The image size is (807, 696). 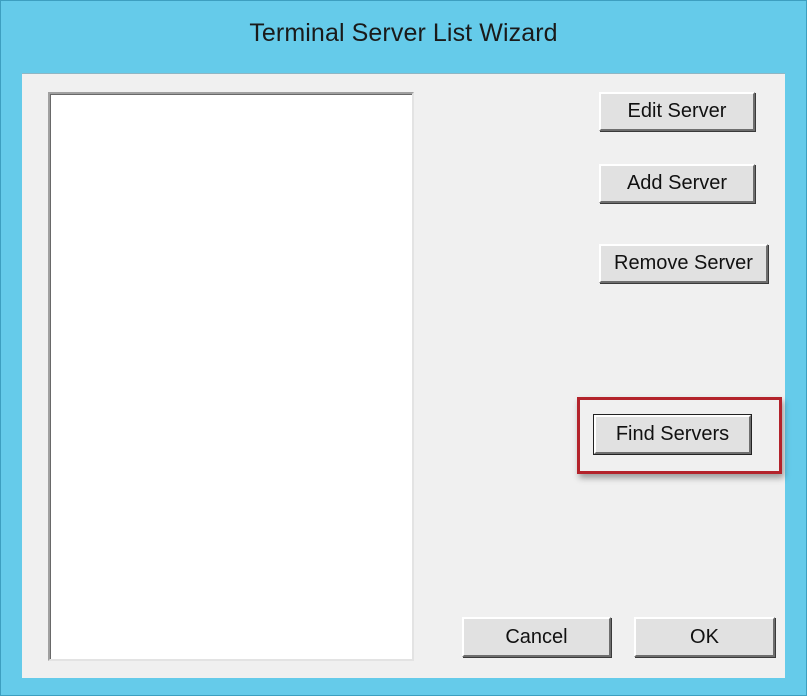 I want to click on cancel-button: Cancel, so click(x=536, y=637).